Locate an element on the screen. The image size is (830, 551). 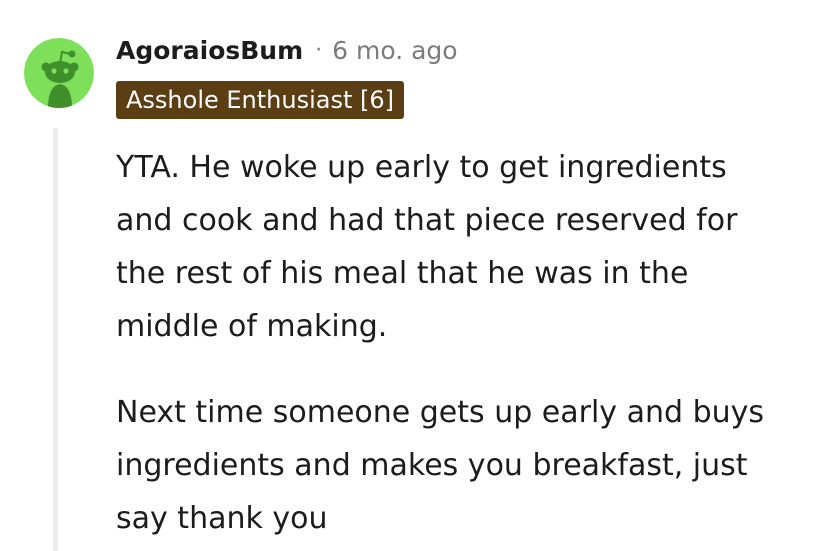
snoo-avatar-icon is located at coordinates (59, 73).